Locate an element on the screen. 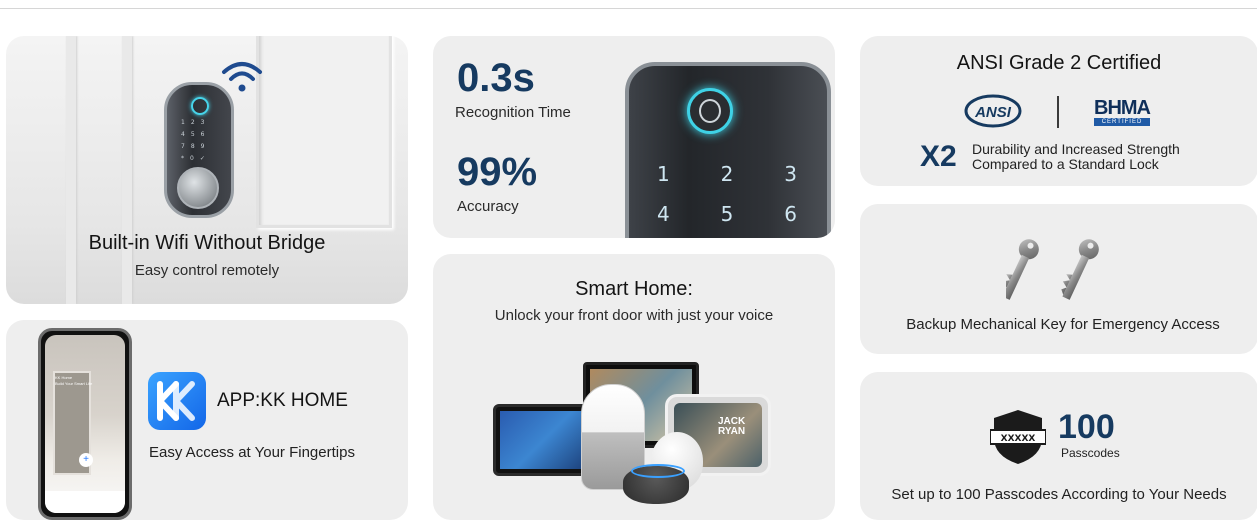  phone-screen: KK Home Build Your Smart Life + is located at coordinates (85, 424).